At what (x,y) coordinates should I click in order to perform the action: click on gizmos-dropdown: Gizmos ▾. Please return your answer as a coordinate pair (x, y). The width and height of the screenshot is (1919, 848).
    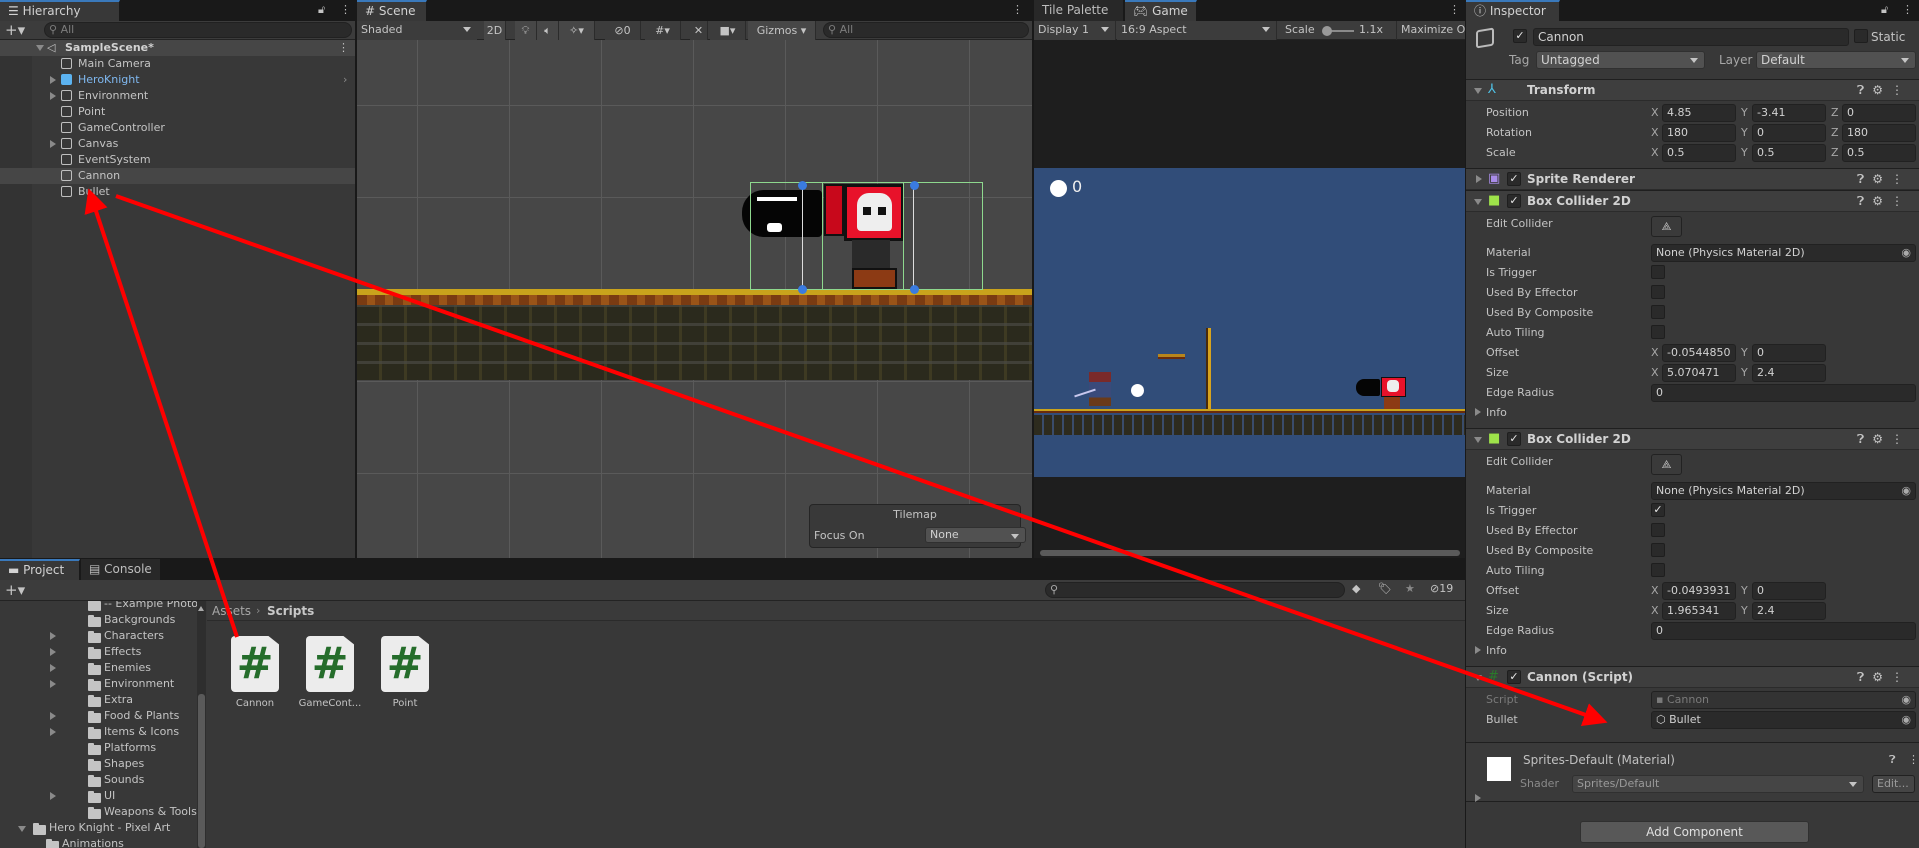
    Looking at the image, I should click on (782, 30).